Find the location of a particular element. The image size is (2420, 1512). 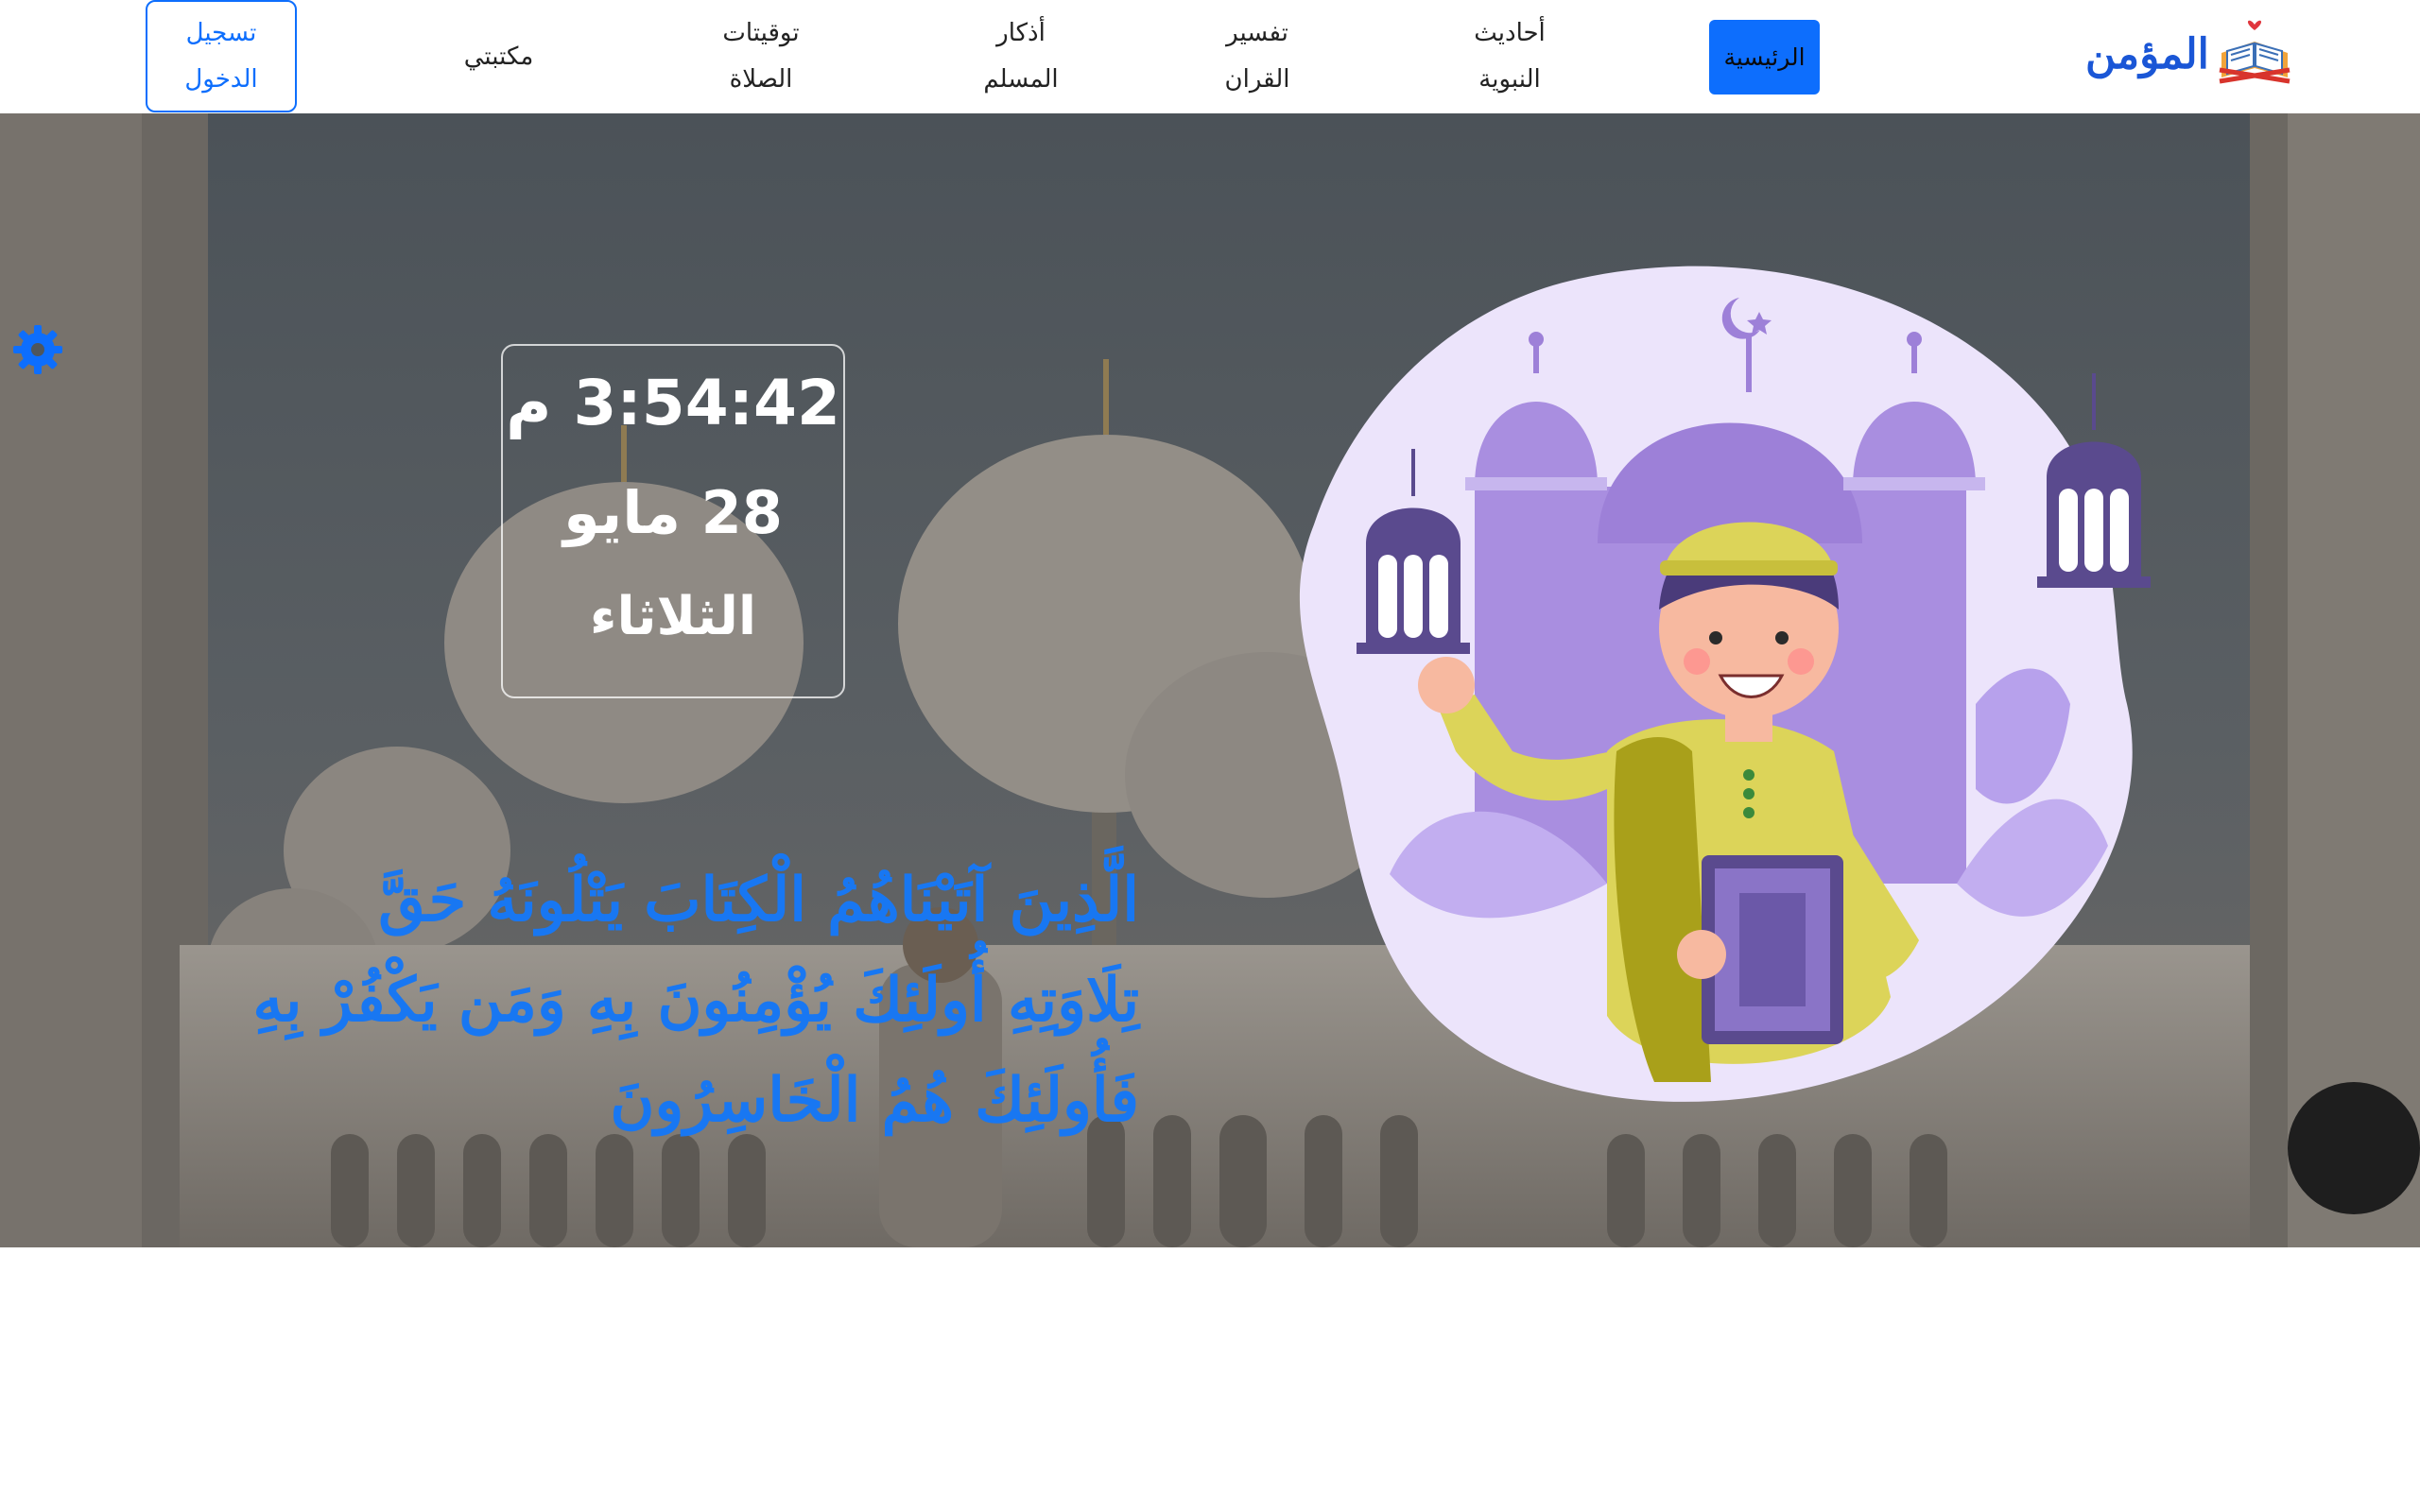

brand-logo: المؤمن is located at coordinates (2189, 55).